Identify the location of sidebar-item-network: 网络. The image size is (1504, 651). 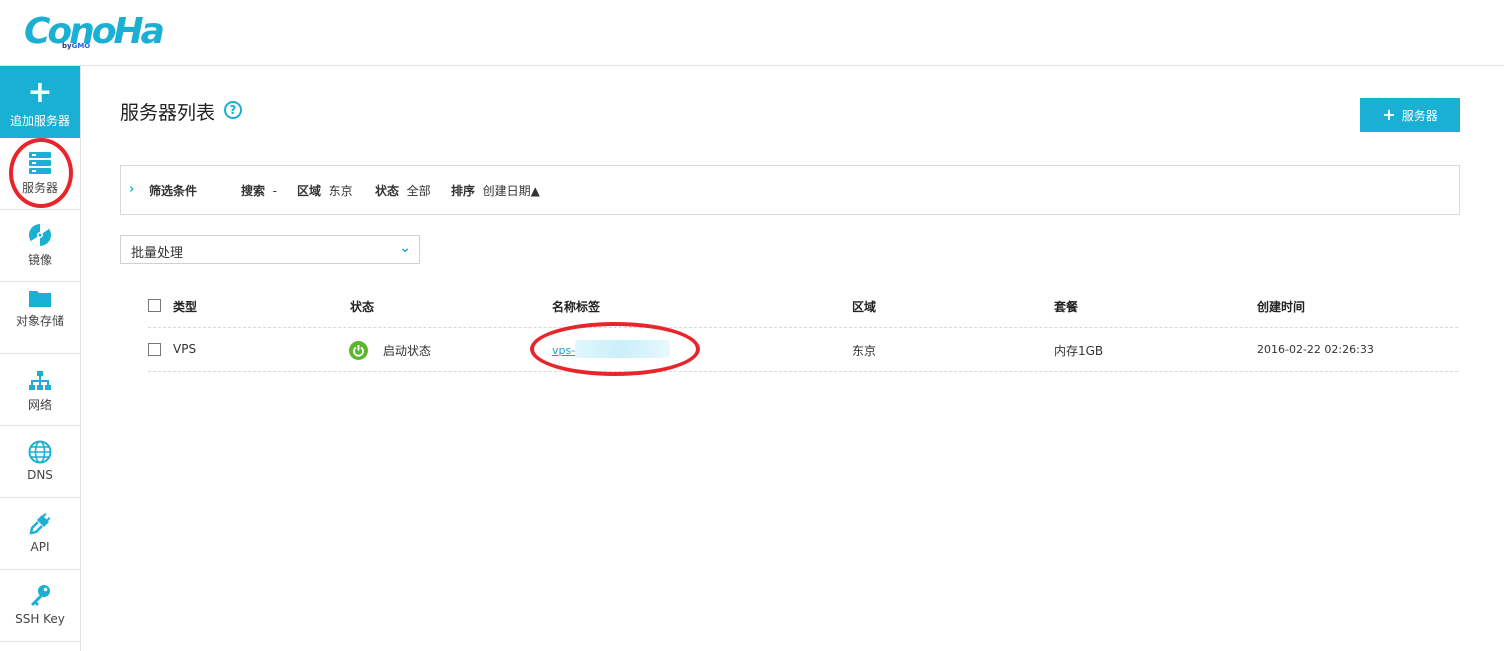
(40, 390).